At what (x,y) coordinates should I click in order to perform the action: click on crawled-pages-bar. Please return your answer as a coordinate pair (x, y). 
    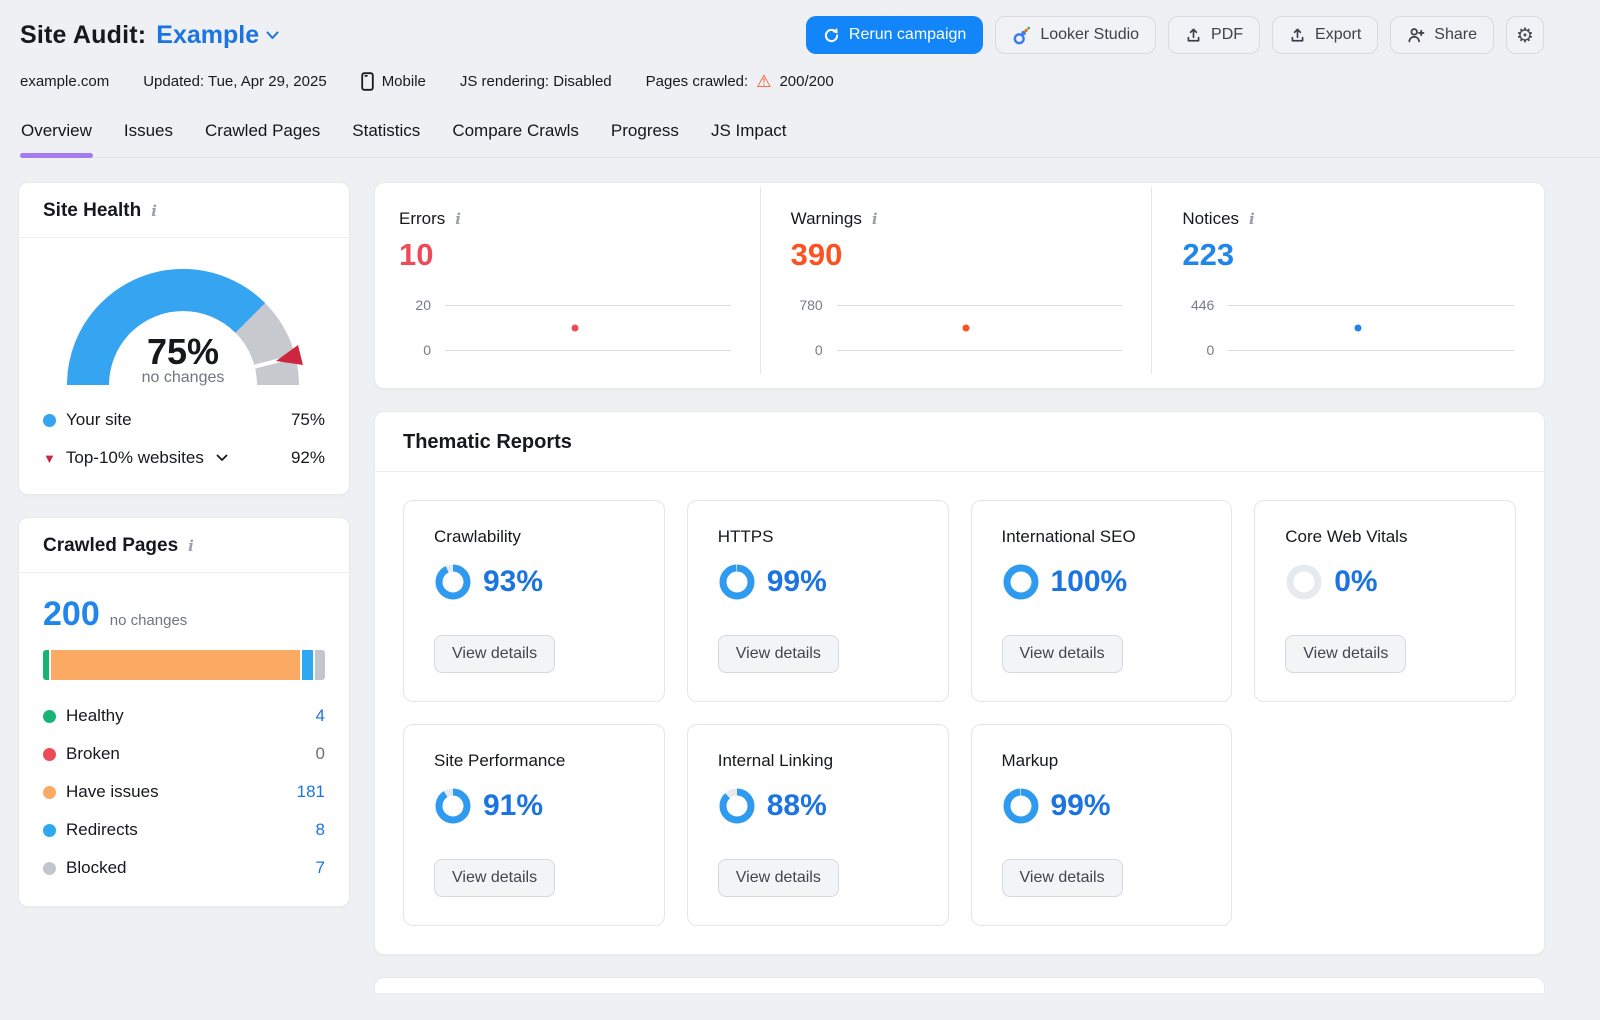
    Looking at the image, I should click on (184, 665).